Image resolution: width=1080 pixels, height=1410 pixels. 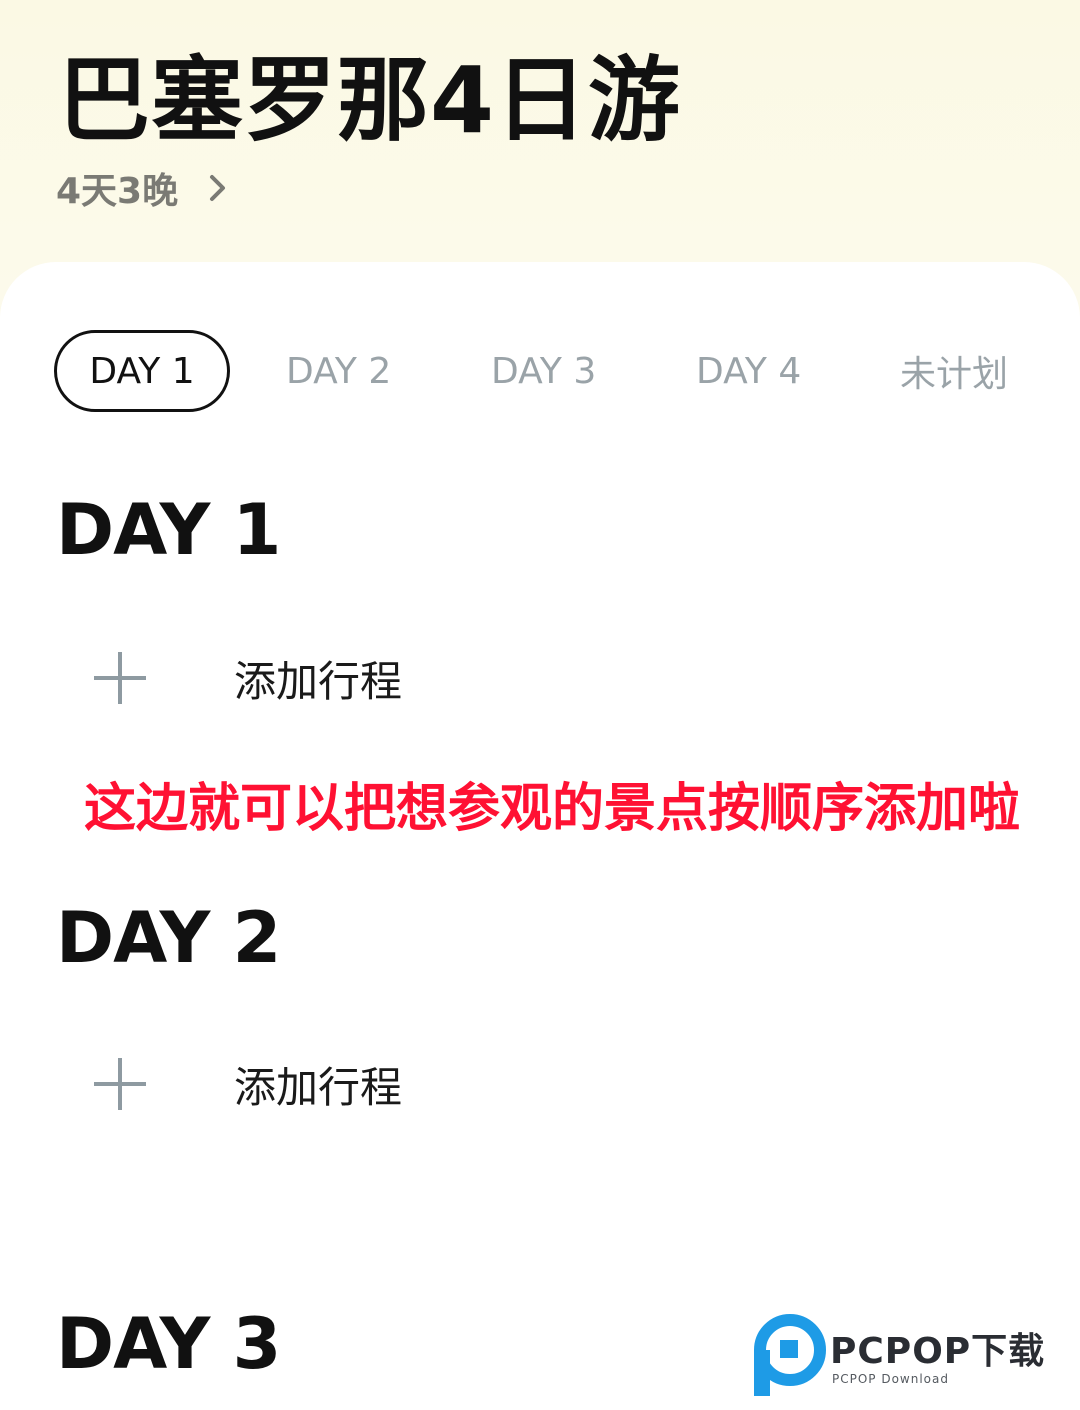 What do you see at coordinates (117, 191) in the screenshot?
I see `duration-text: 4天3晚` at bounding box center [117, 191].